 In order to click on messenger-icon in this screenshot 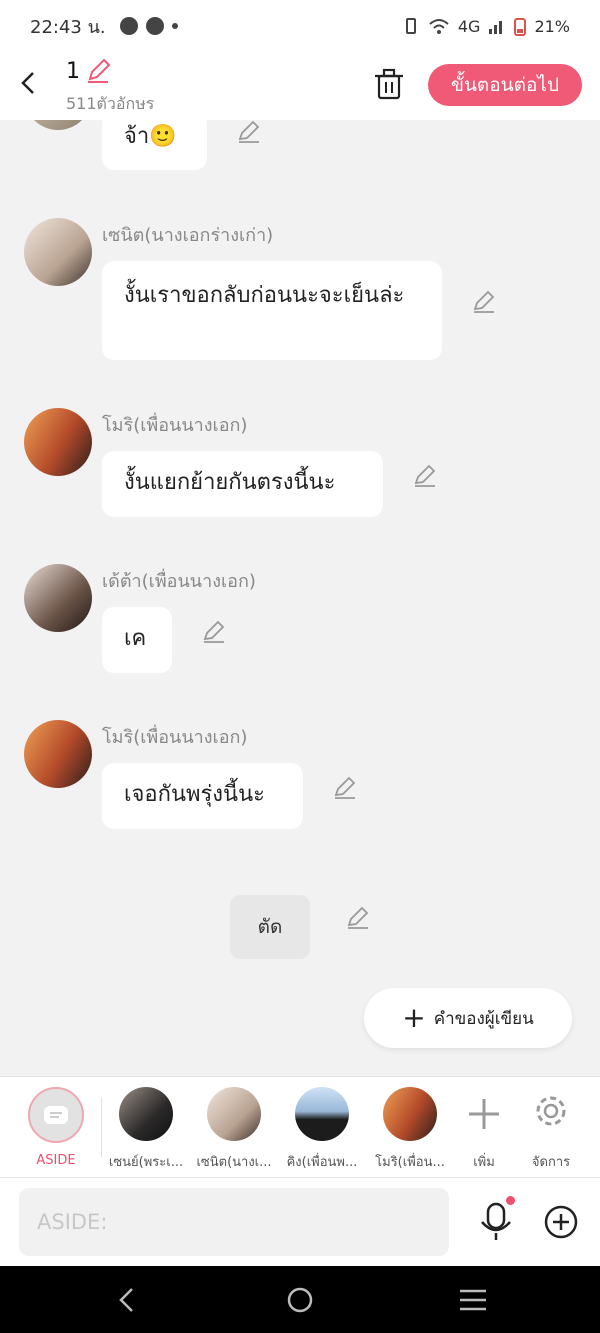, I will do `click(128, 26)`.